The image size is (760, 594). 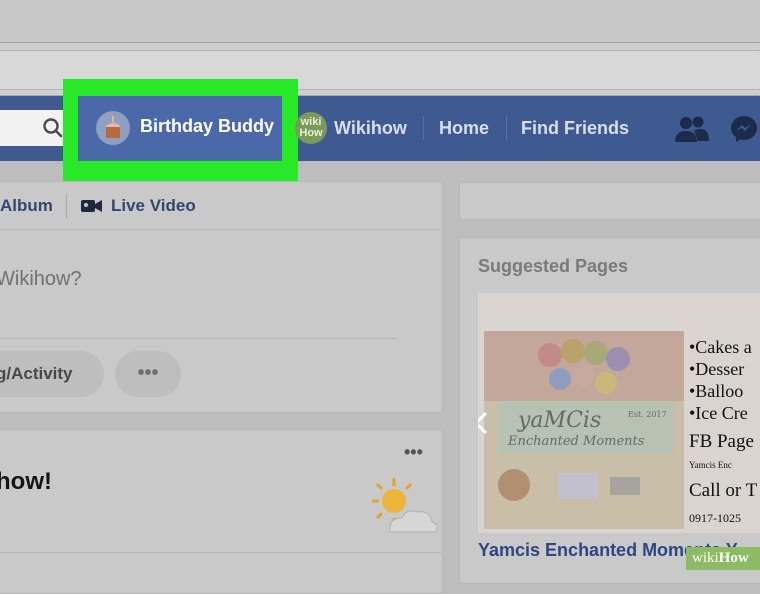 I want to click on ad-bullet: •Cakes a, so click(x=720, y=347).